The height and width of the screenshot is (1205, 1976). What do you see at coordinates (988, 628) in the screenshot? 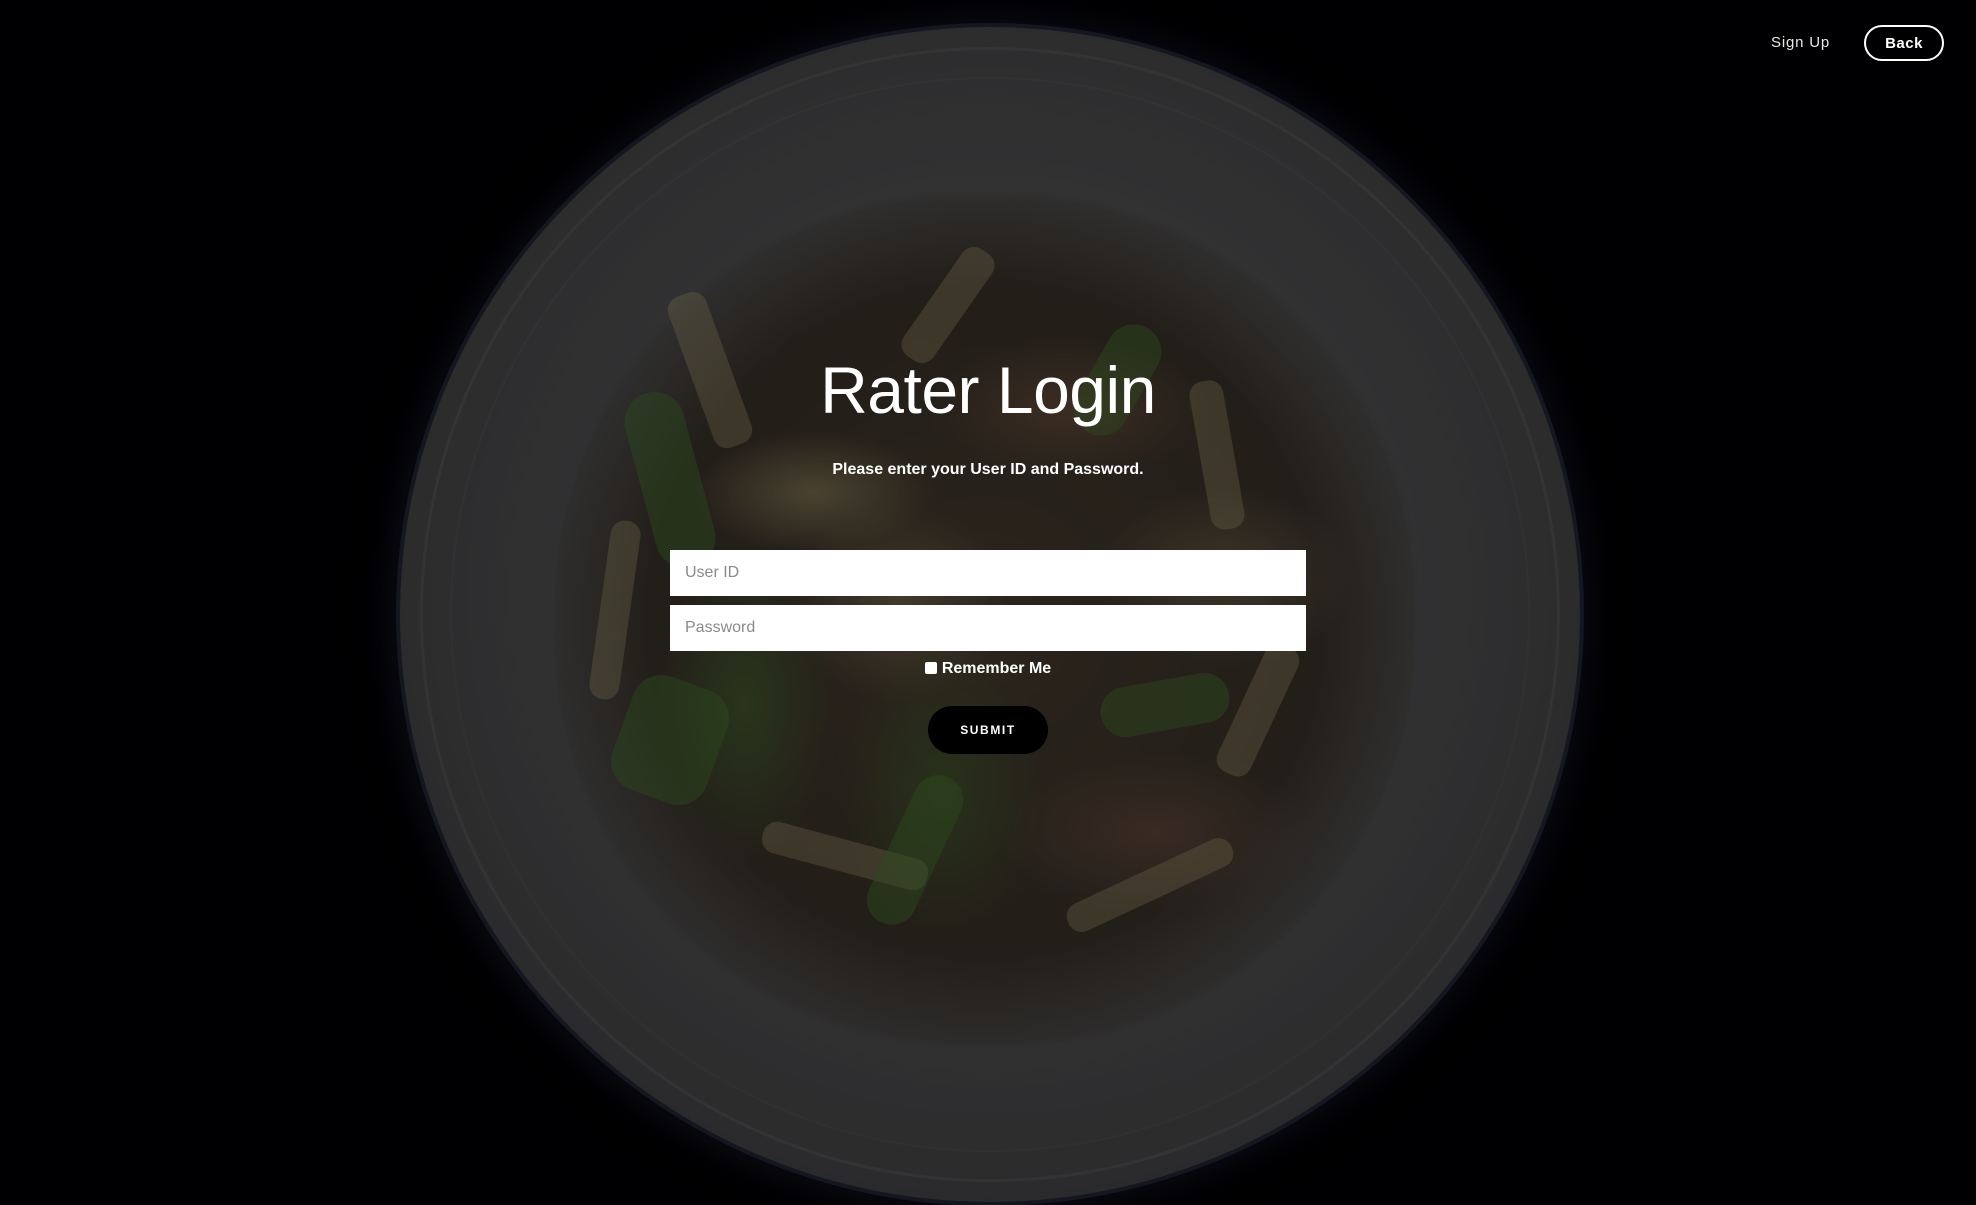
I see `password-input` at bounding box center [988, 628].